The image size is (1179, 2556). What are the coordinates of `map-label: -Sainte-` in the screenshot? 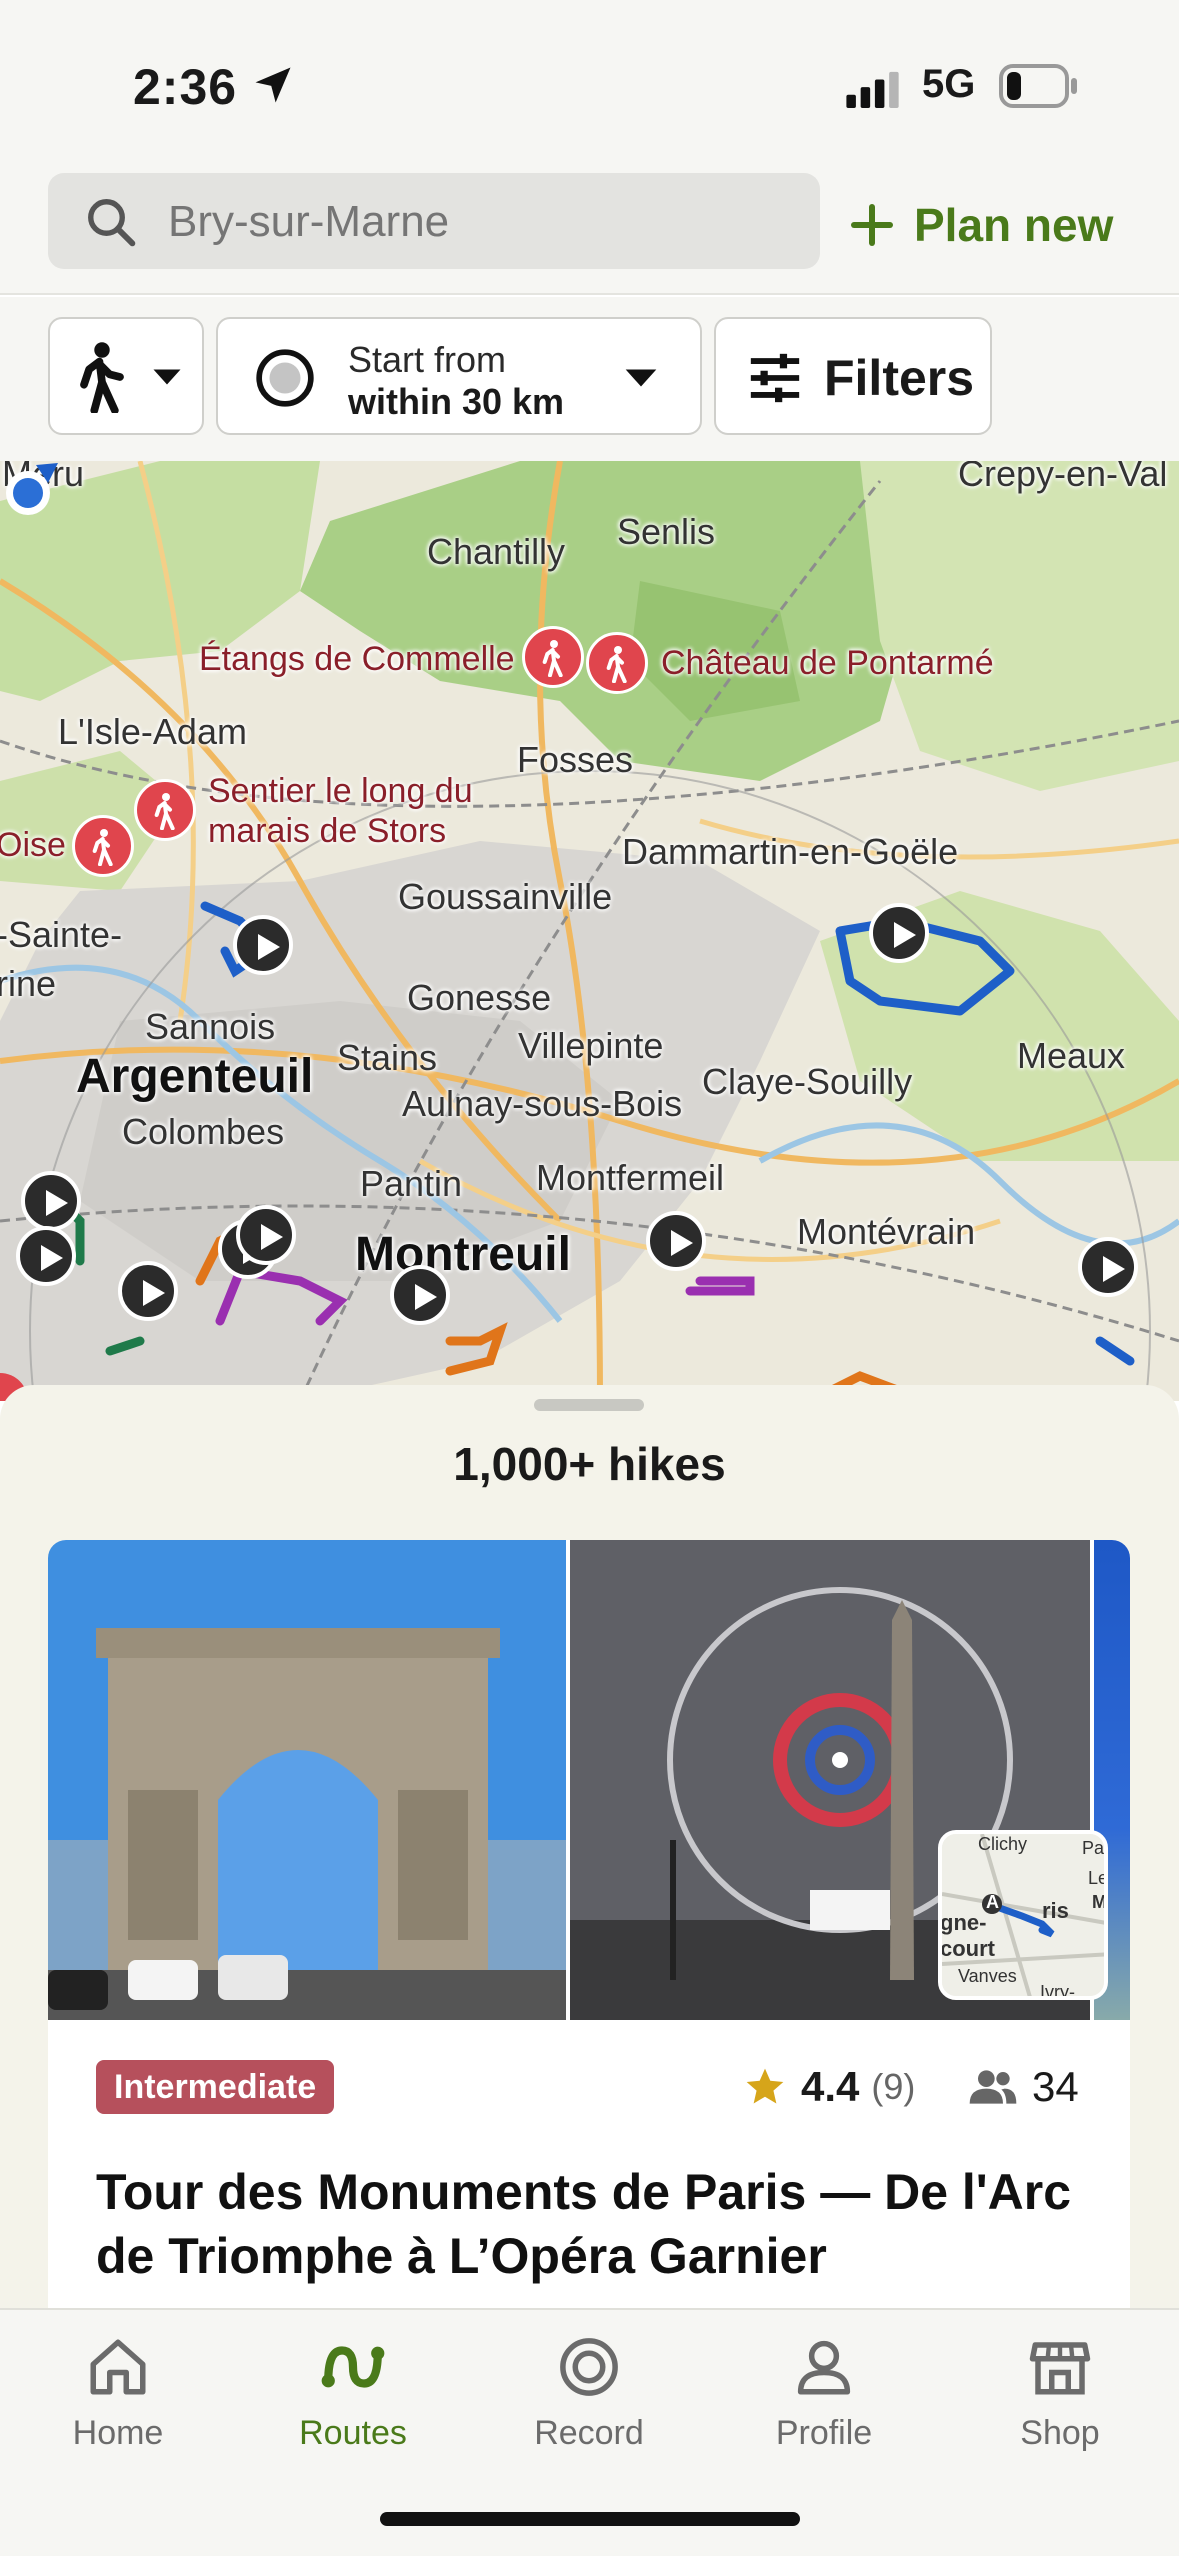 It's located at (61, 934).